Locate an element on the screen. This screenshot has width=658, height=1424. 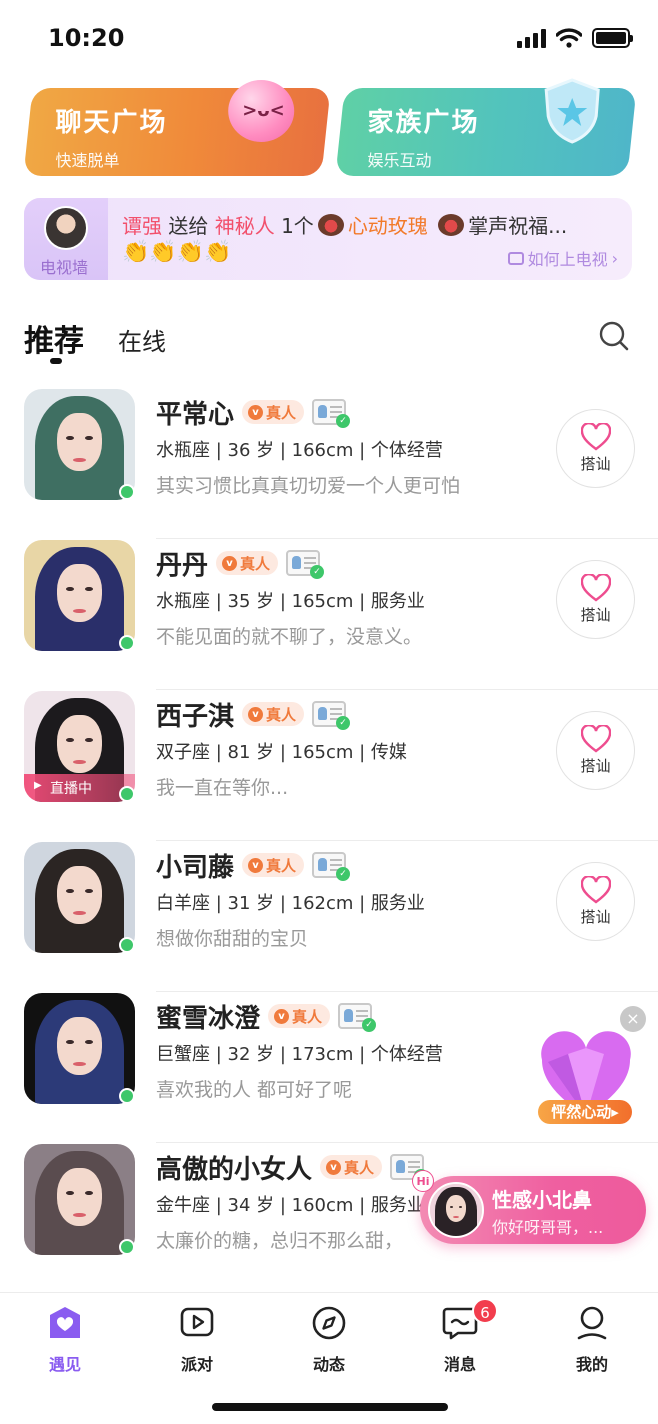
nav-messages-label: 消息 is located at coordinates (459, 1364).